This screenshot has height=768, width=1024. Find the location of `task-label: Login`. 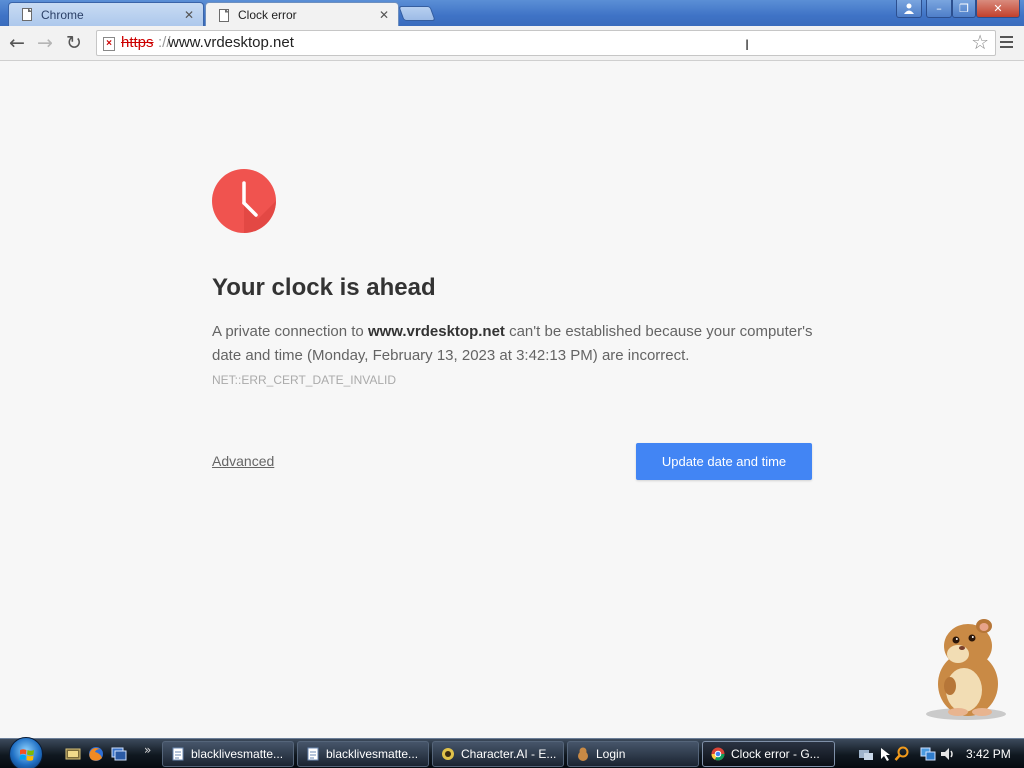

task-label: Login is located at coordinates (611, 754).